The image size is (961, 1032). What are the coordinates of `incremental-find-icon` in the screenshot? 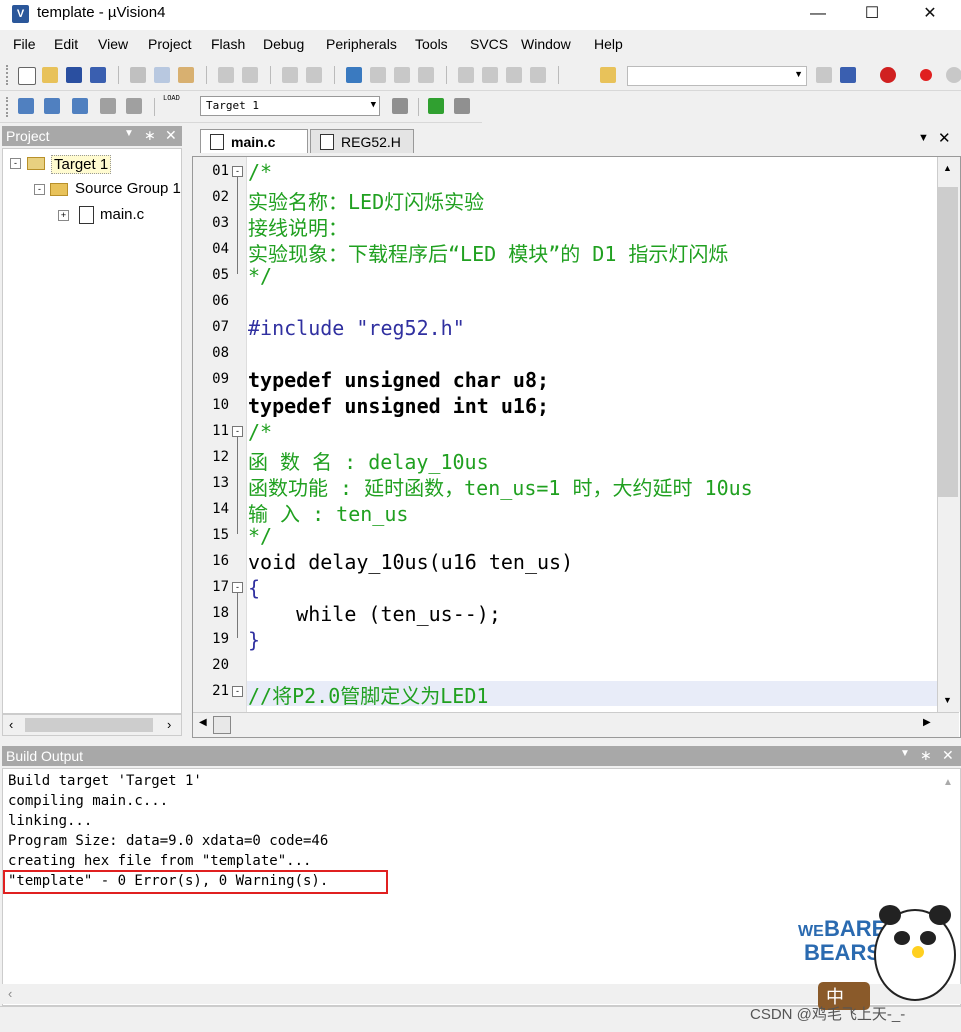 It's located at (848, 75).